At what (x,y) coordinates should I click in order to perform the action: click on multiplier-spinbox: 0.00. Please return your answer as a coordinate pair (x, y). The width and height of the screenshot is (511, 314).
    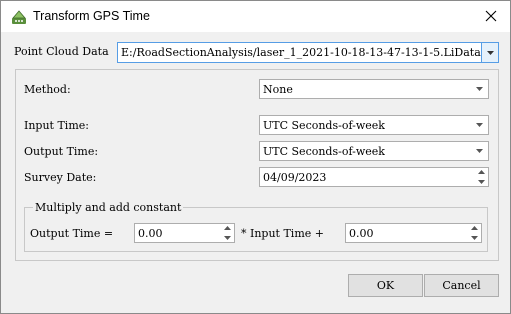
    Looking at the image, I should click on (184, 233).